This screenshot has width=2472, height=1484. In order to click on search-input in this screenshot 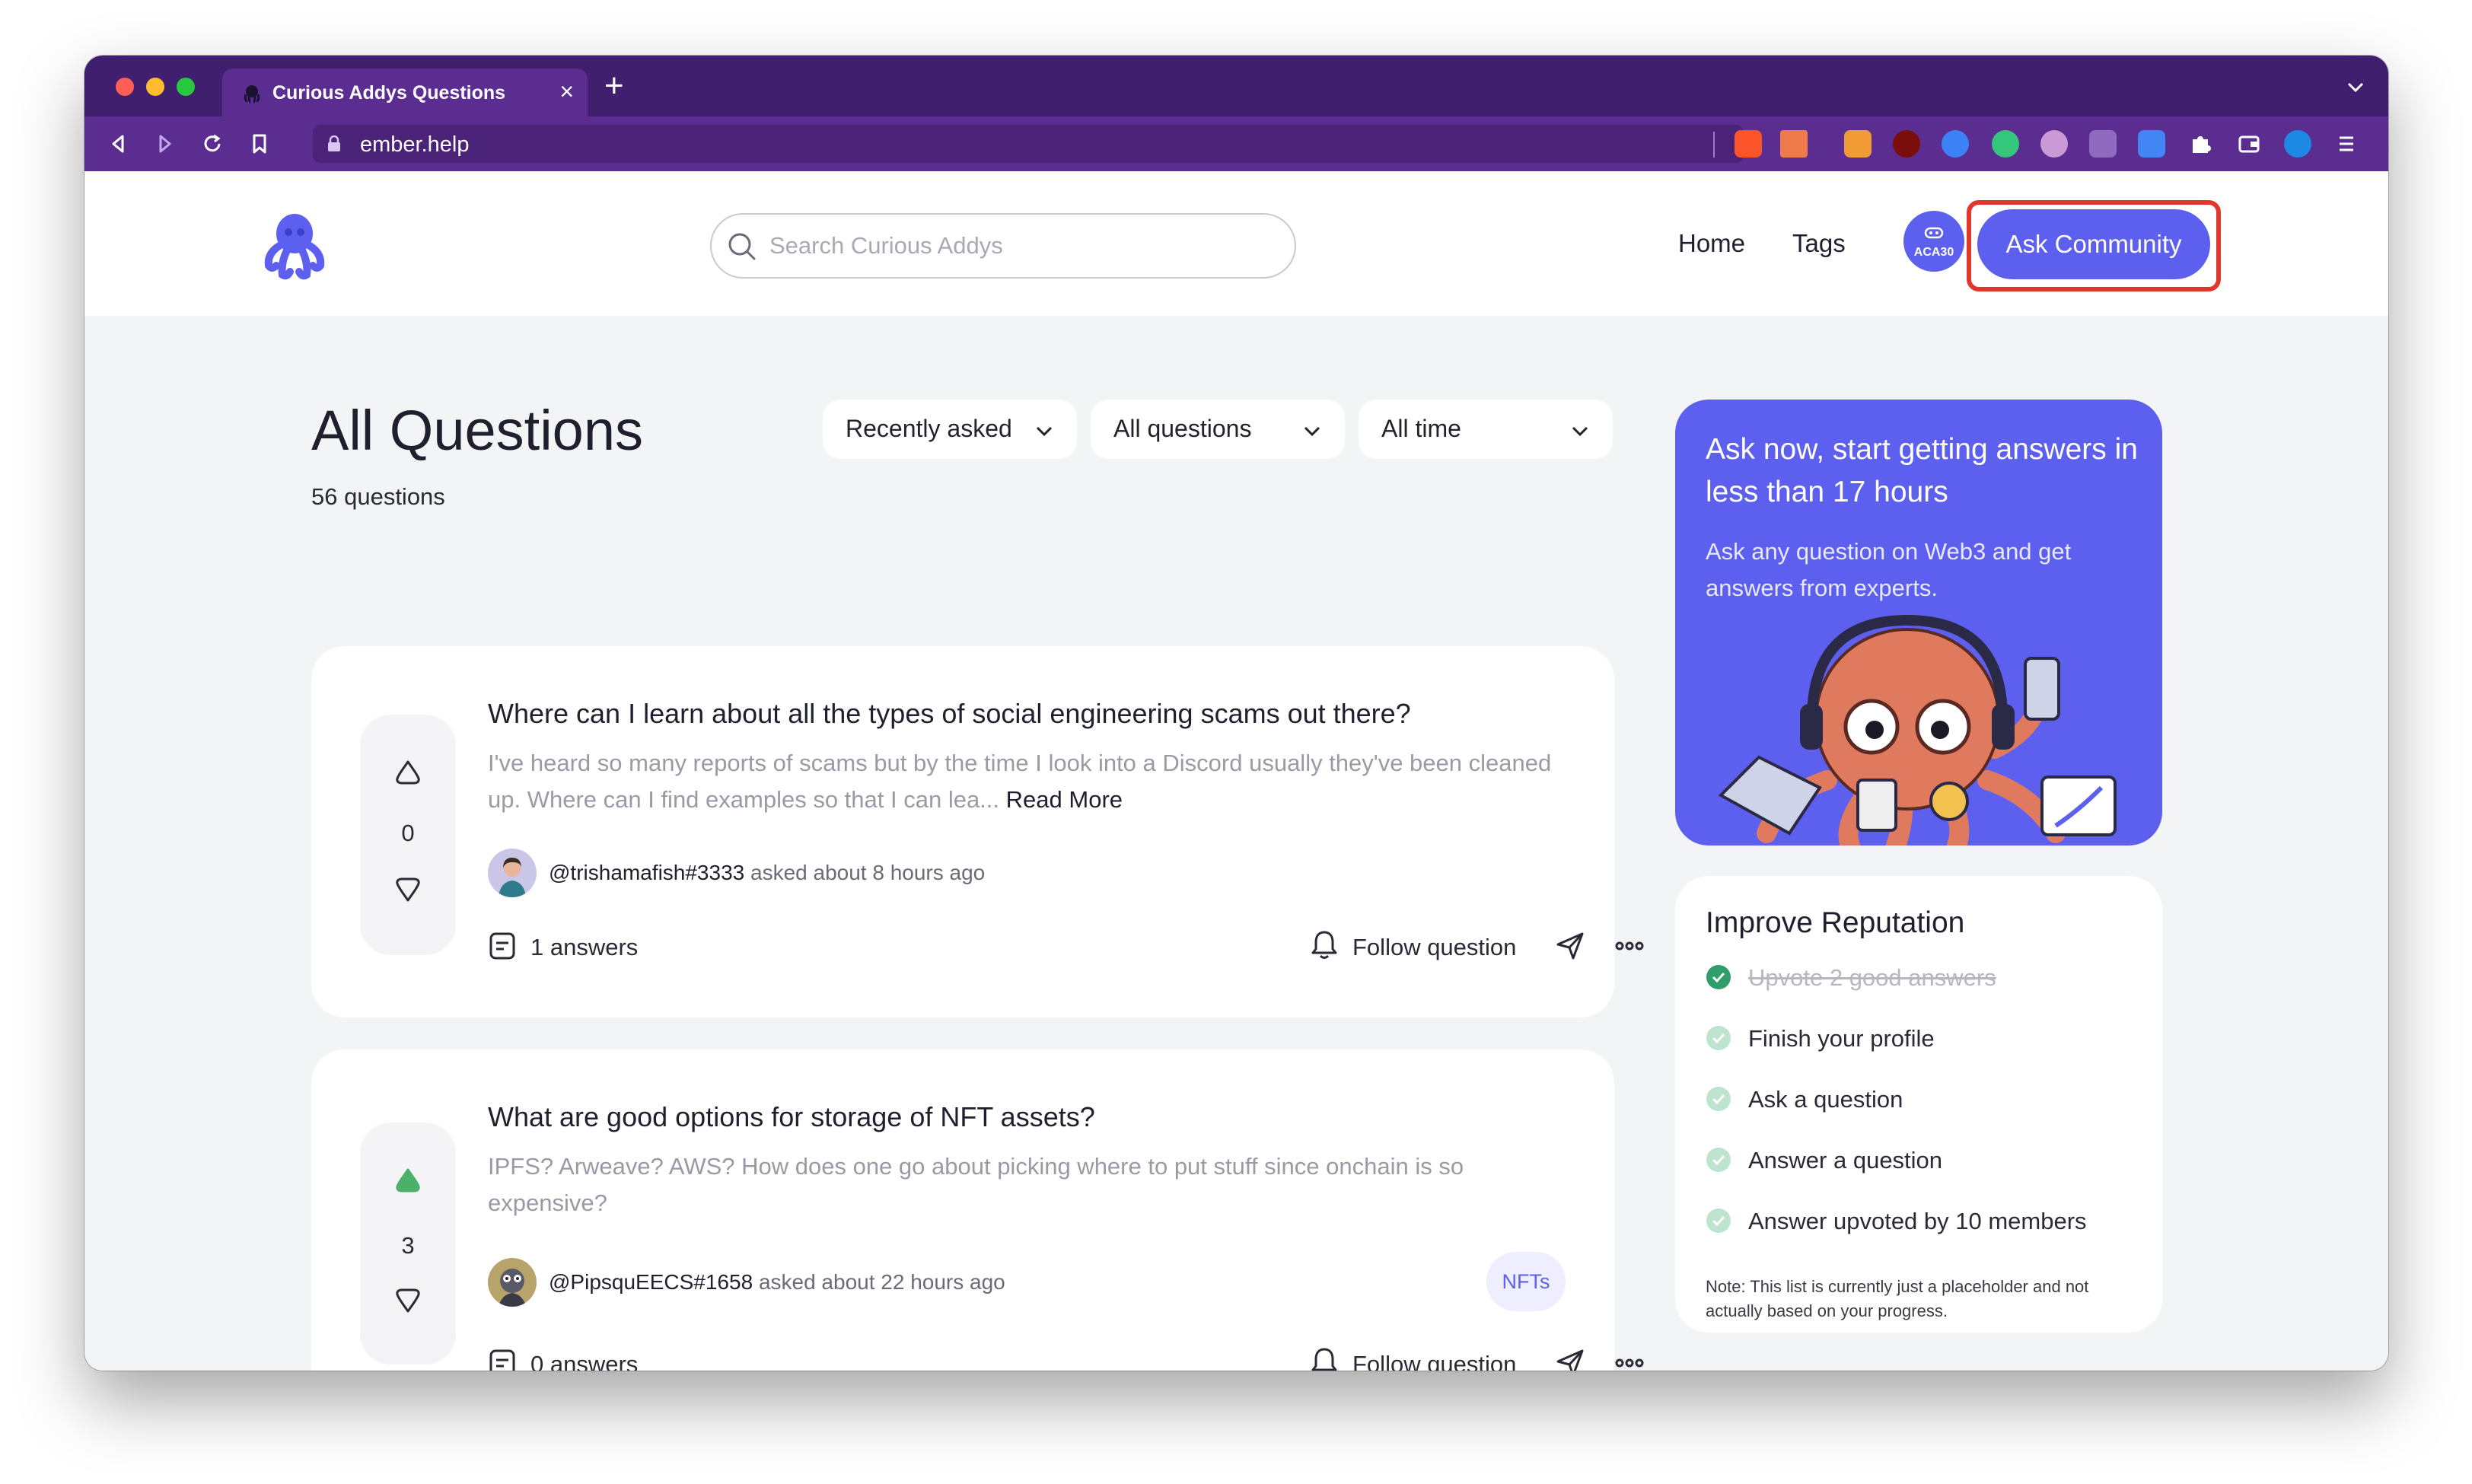, I will do `click(1020, 245)`.